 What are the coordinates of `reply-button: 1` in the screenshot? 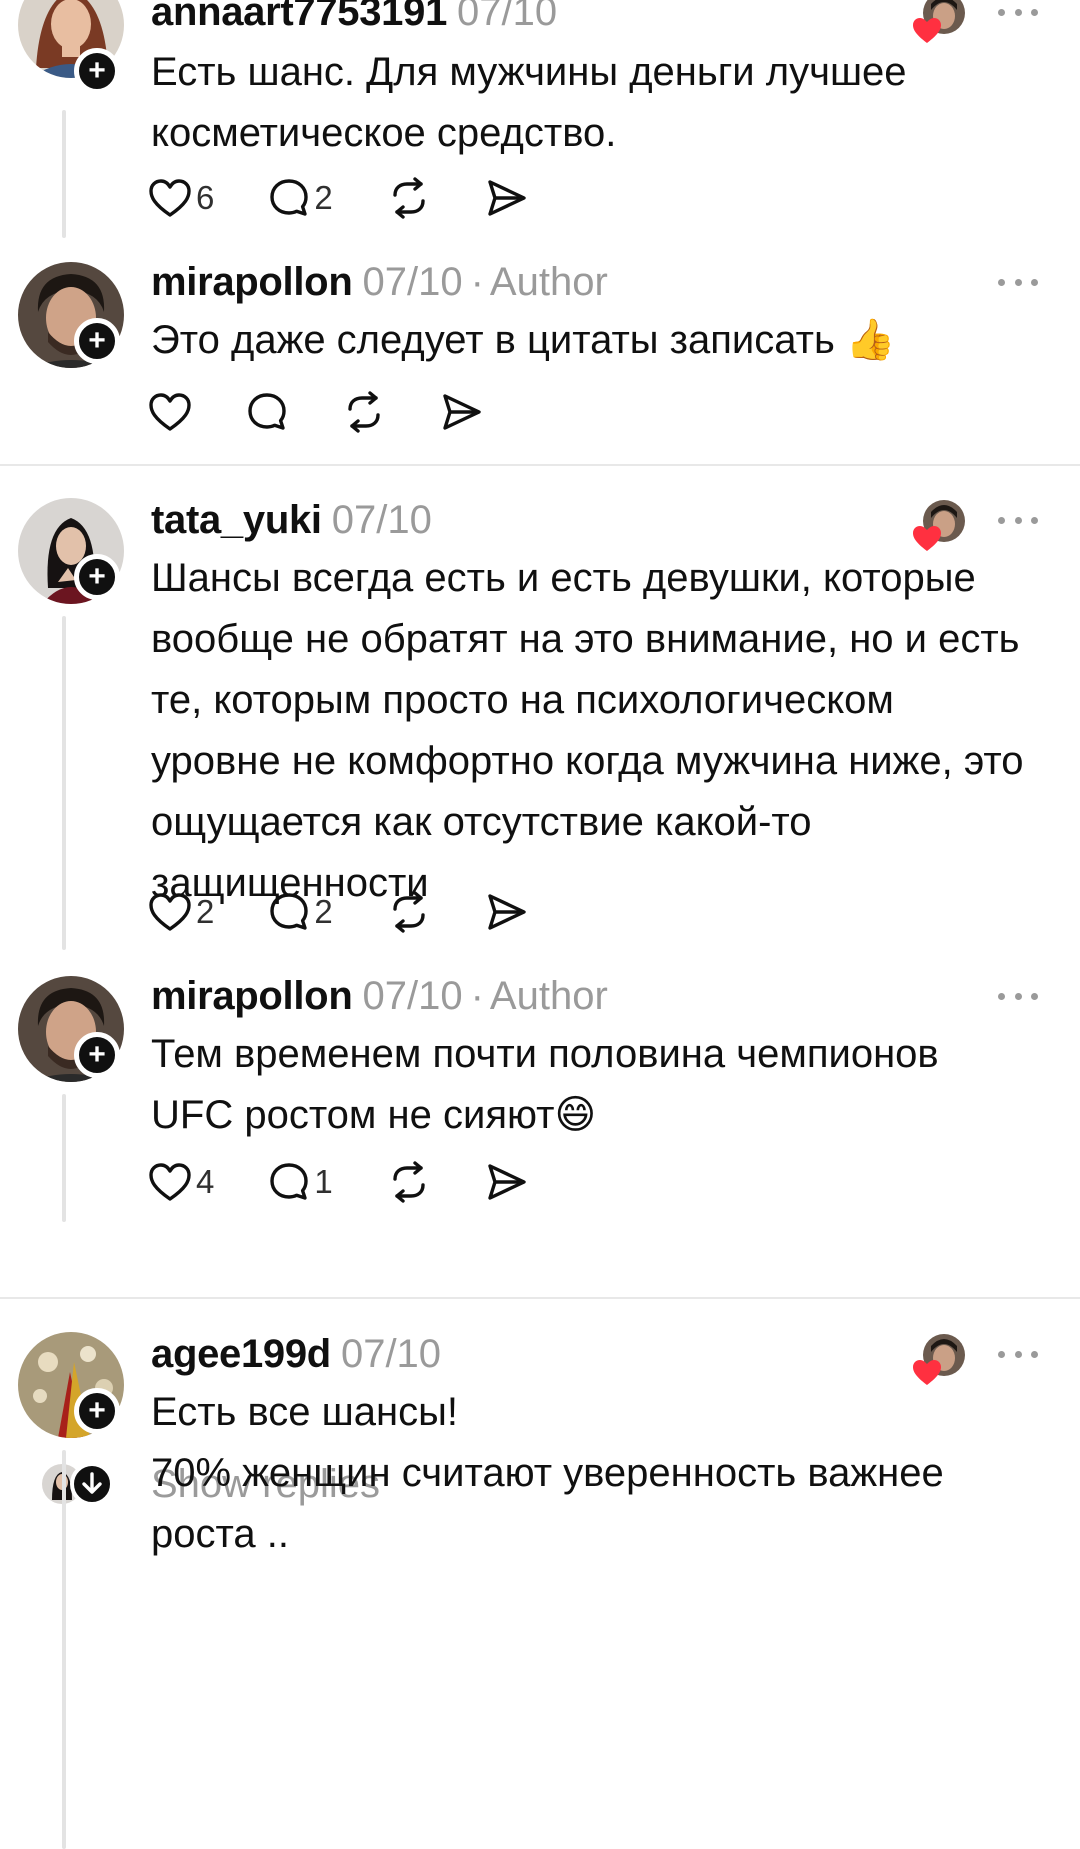 It's located at (300, 1182).